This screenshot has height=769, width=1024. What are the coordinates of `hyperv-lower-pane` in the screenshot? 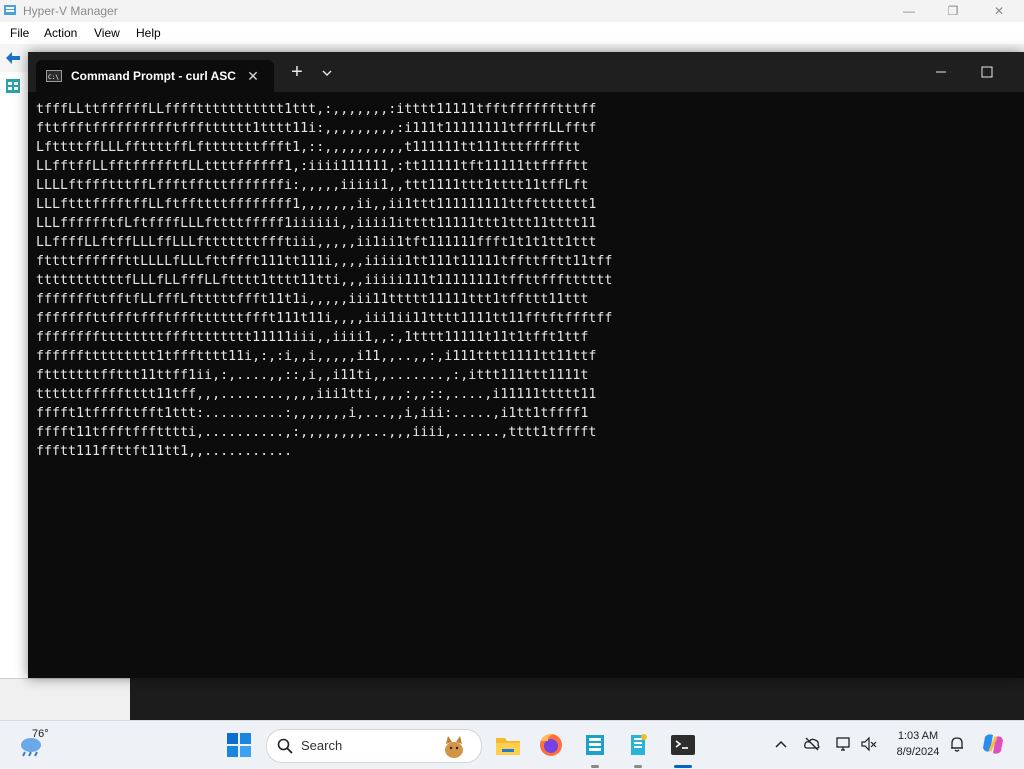 It's located at (65, 699).